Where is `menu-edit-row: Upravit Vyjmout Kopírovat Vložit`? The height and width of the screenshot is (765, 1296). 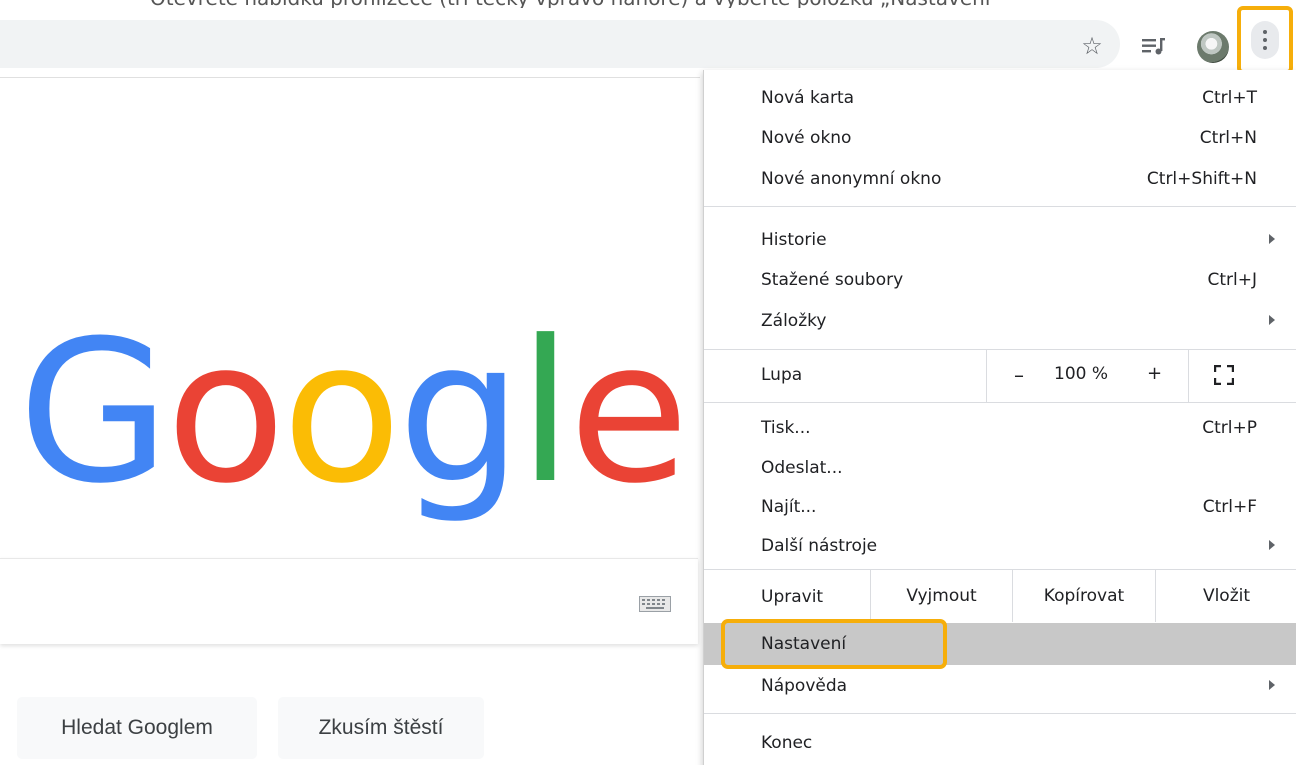
menu-edit-row: Upravit Vyjmout Kopírovat Vložit is located at coordinates (1000, 596).